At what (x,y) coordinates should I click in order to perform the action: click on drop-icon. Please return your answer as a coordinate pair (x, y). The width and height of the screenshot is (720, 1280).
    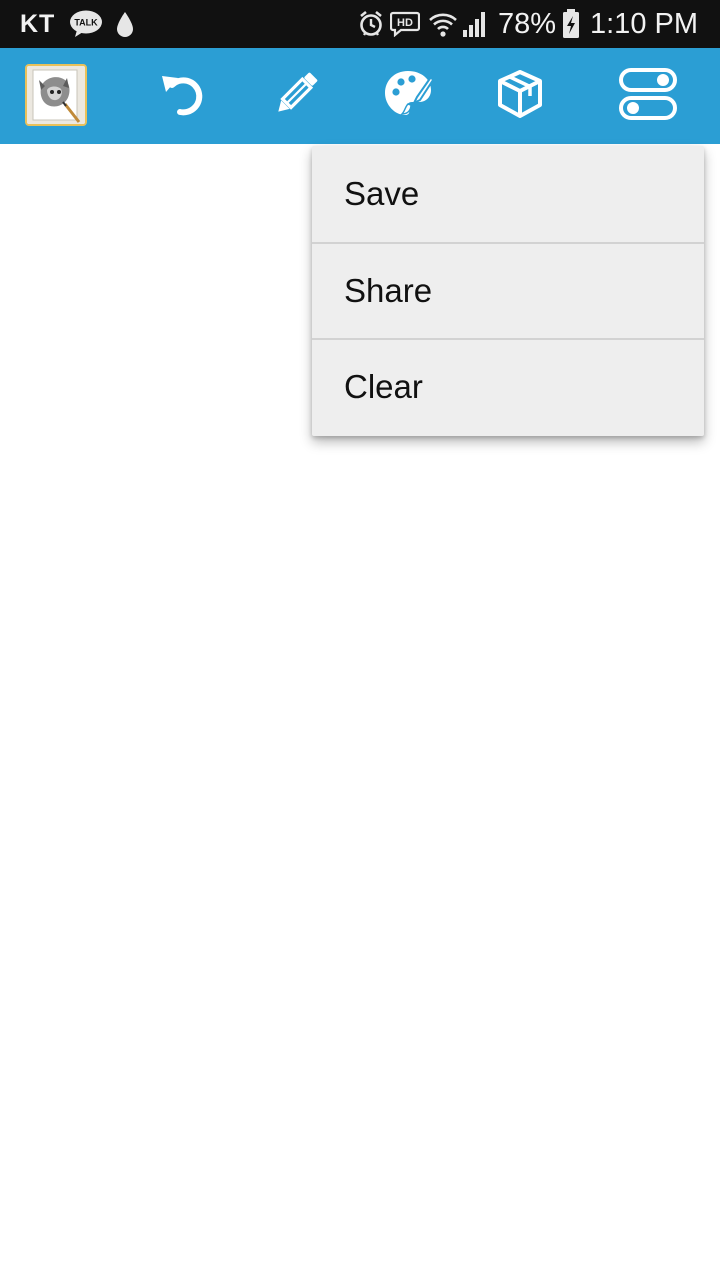
    Looking at the image, I should click on (125, 24).